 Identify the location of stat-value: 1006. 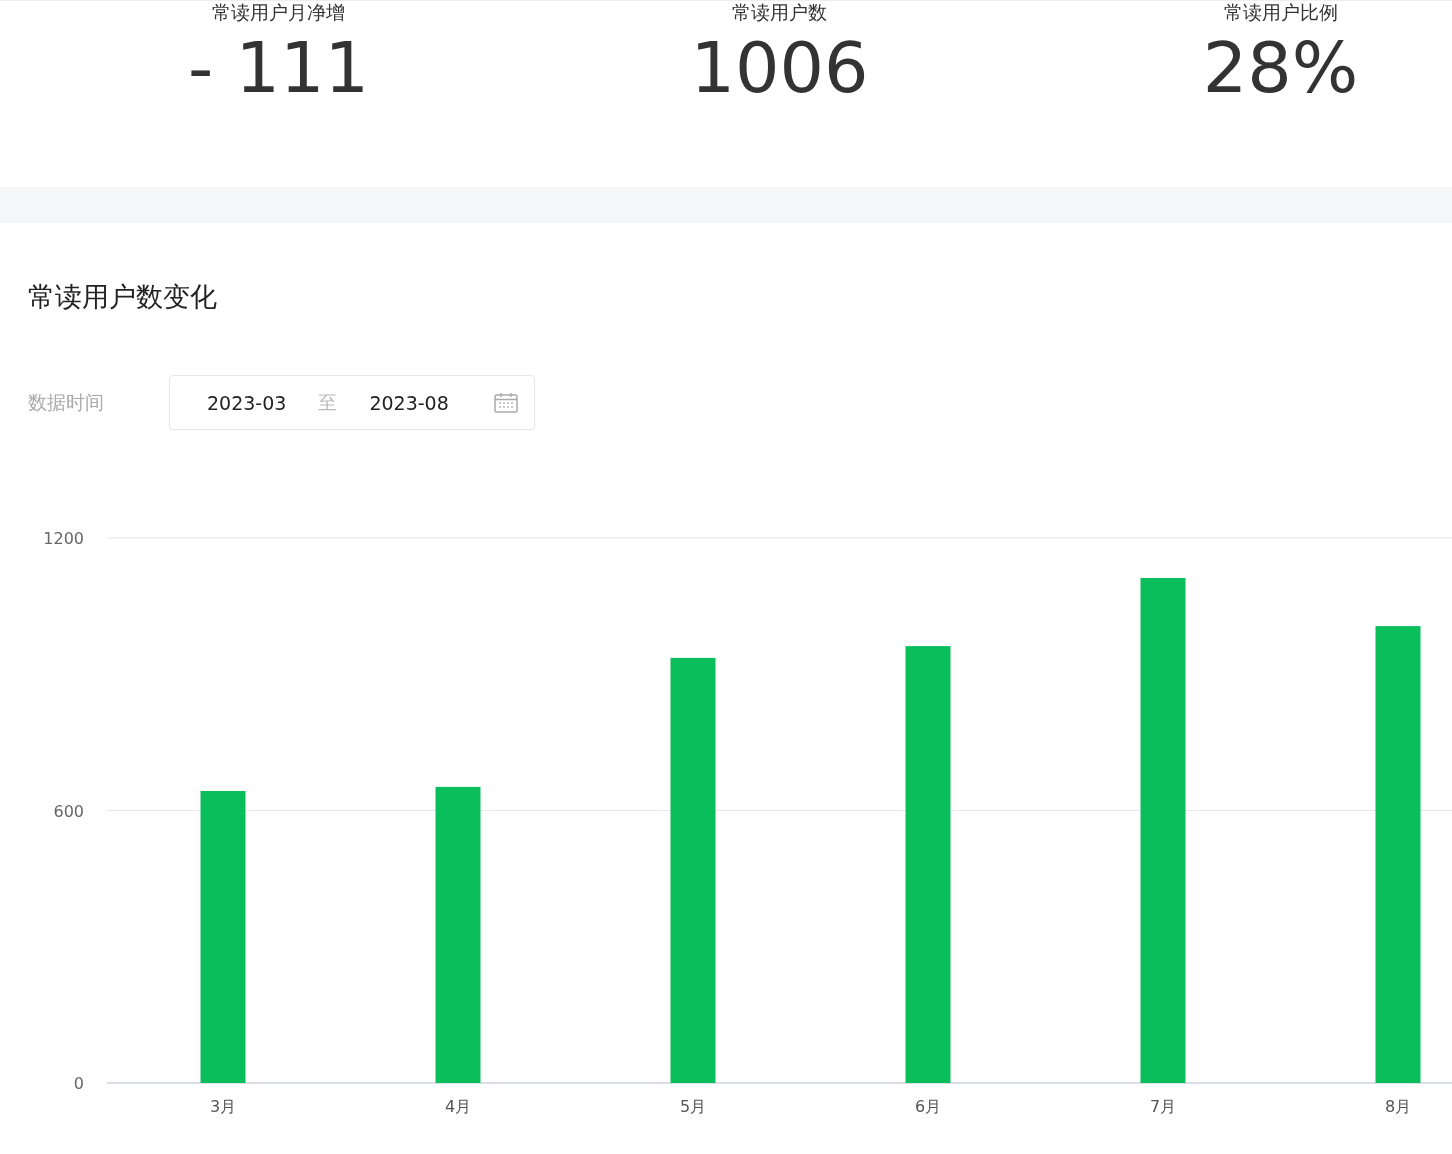
(779, 68).